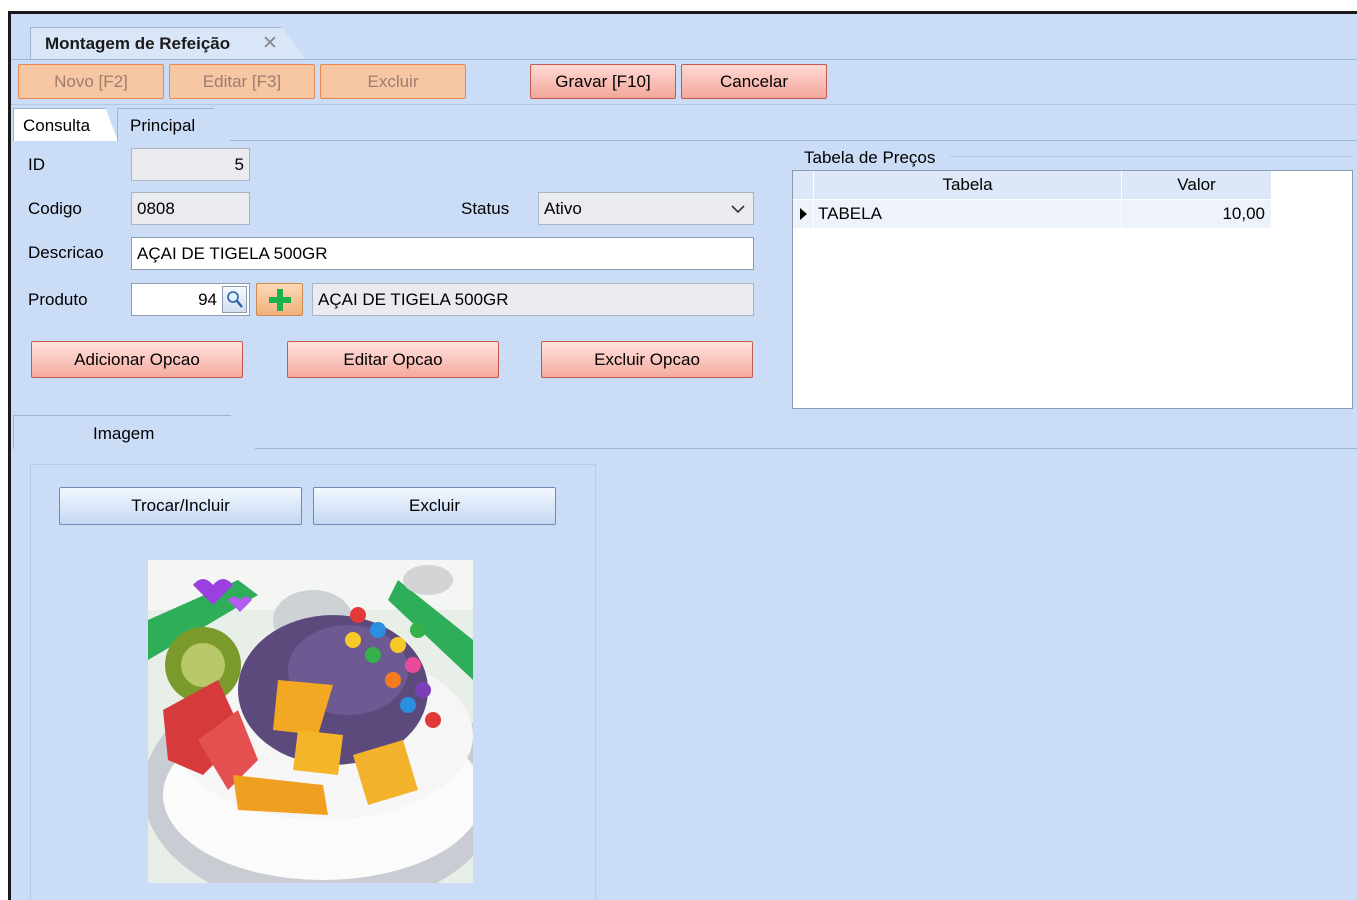 The width and height of the screenshot is (1357, 900). What do you see at coordinates (393, 359) in the screenshot?
I see `editar-opcao-button: Editar Opcao` at bounding box center [393, 359].